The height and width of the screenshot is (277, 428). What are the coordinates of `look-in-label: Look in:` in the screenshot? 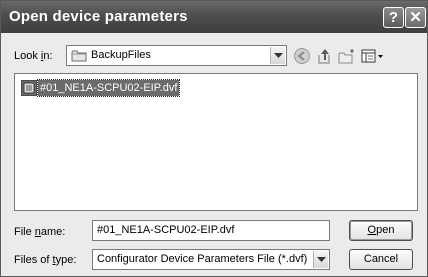 It's located at (33, 56).